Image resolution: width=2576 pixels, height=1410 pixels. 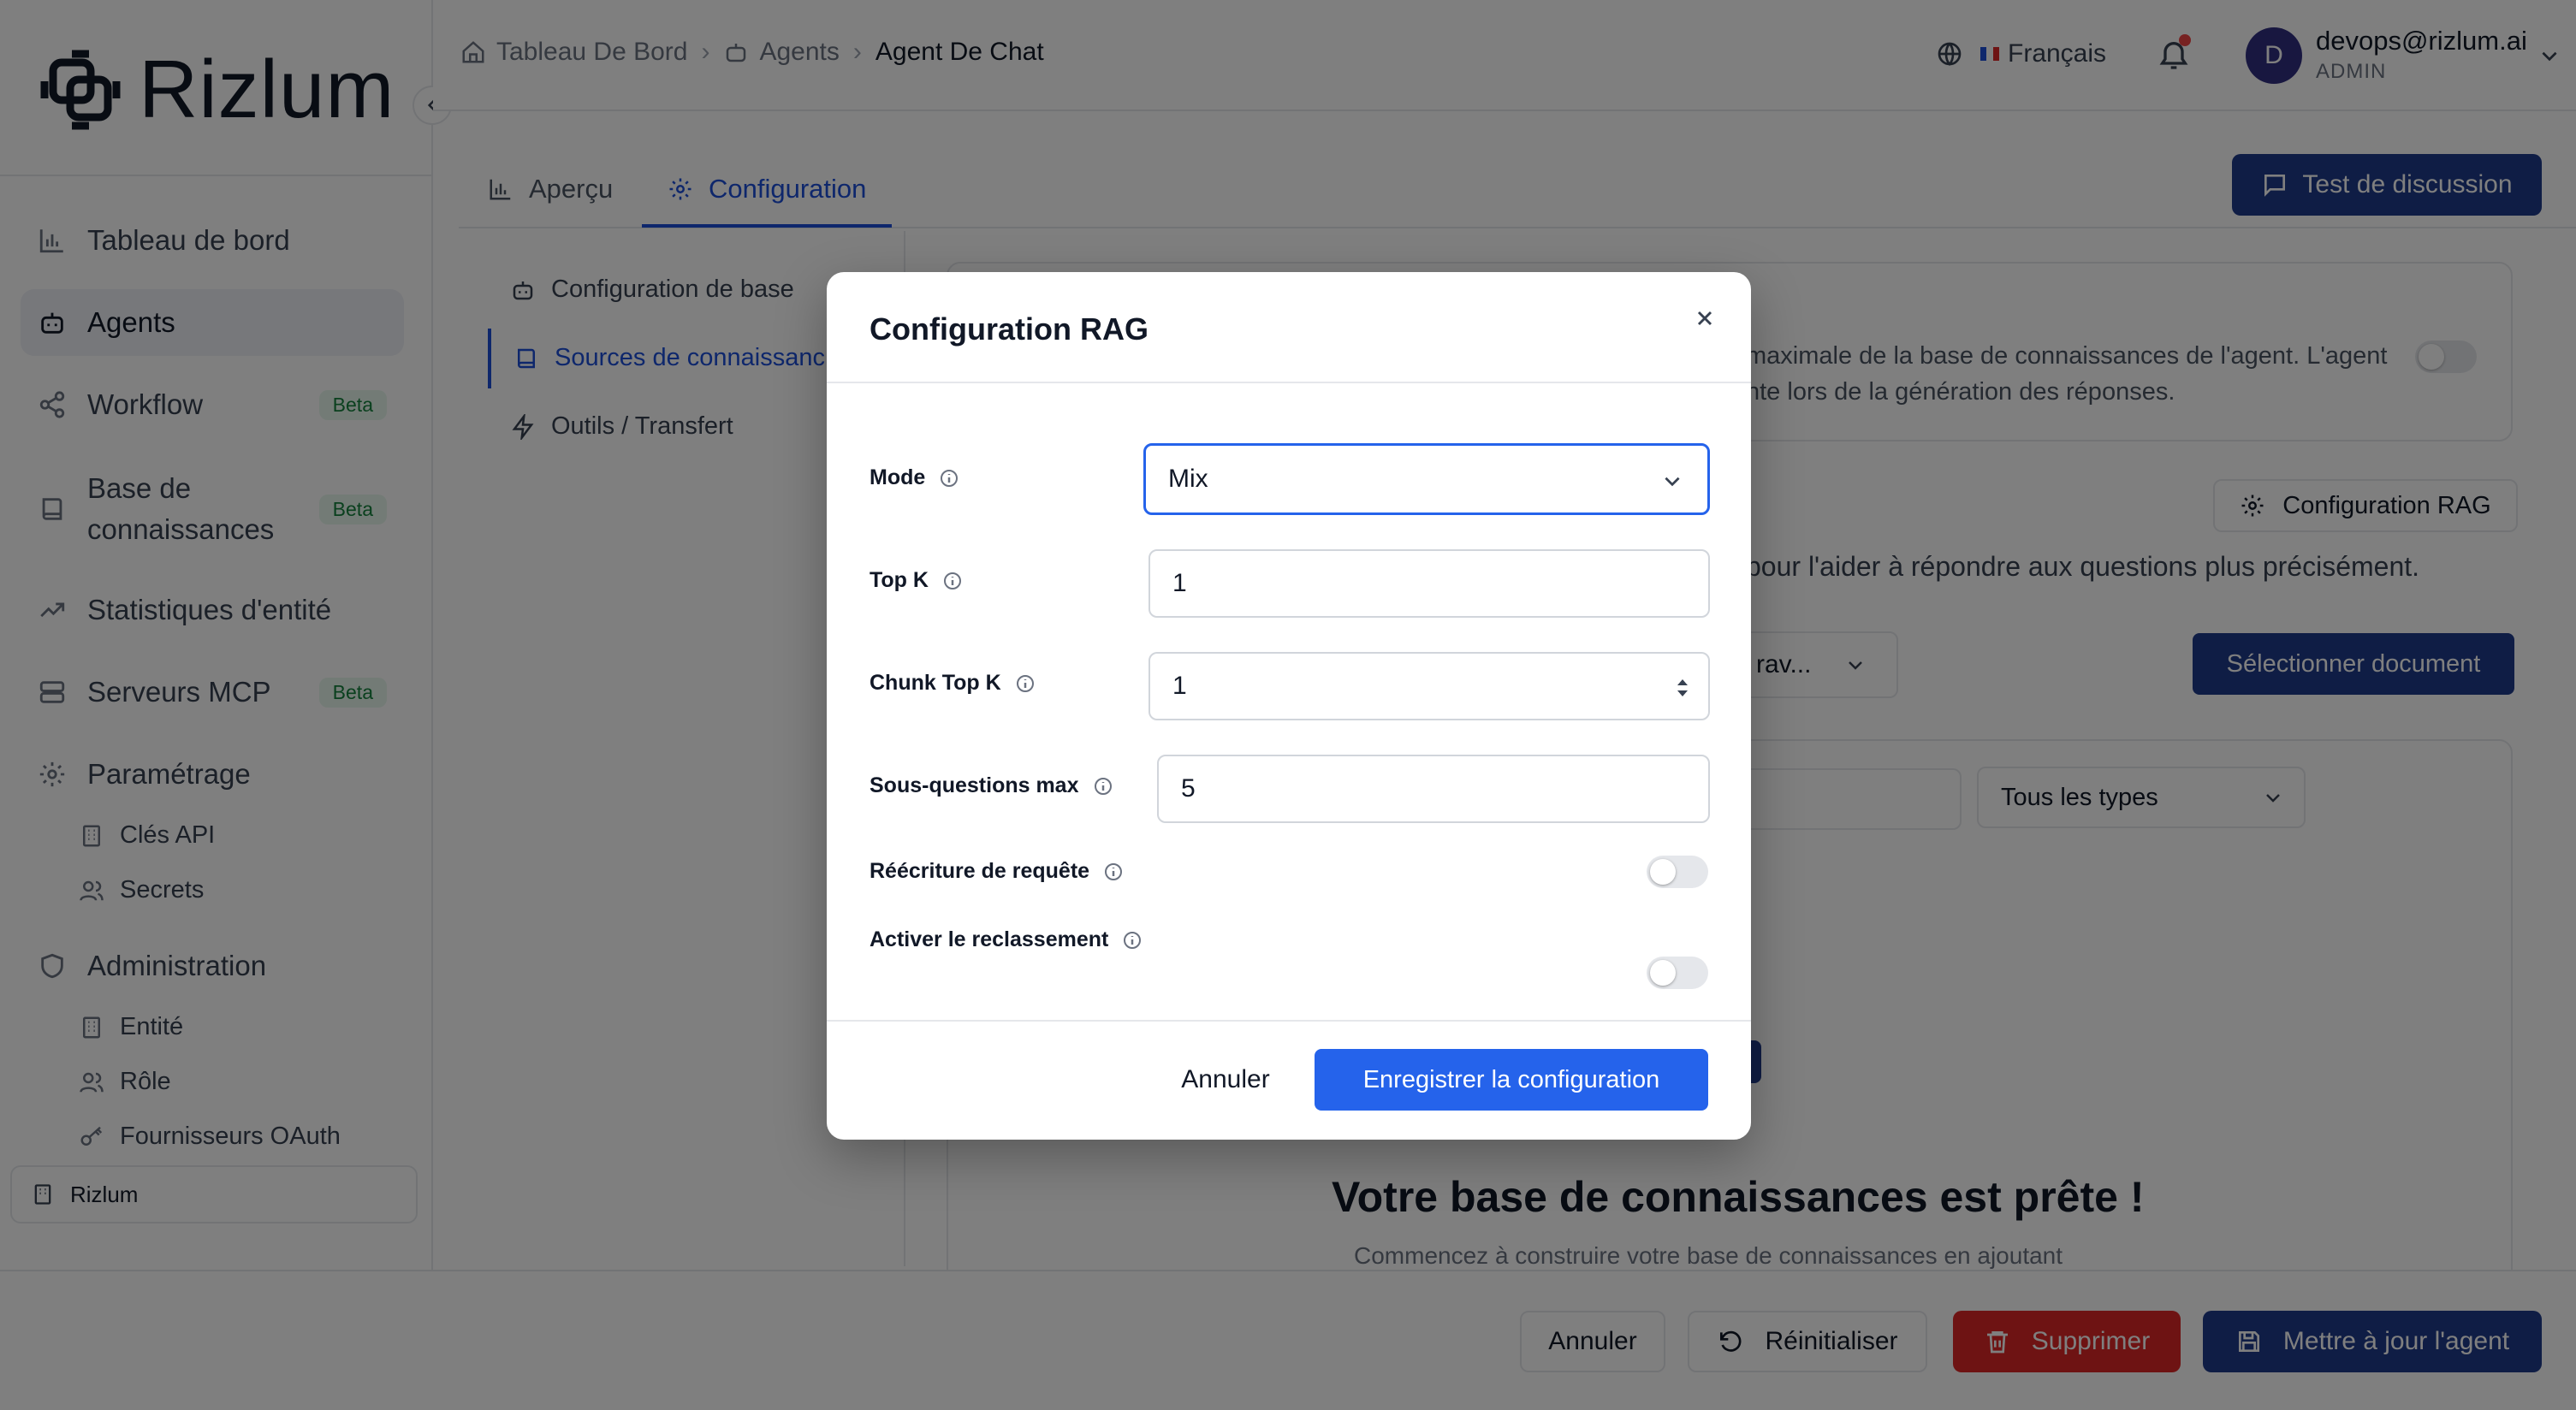 I want to click on mode-select: Mix, so click(x=1426, y=479).